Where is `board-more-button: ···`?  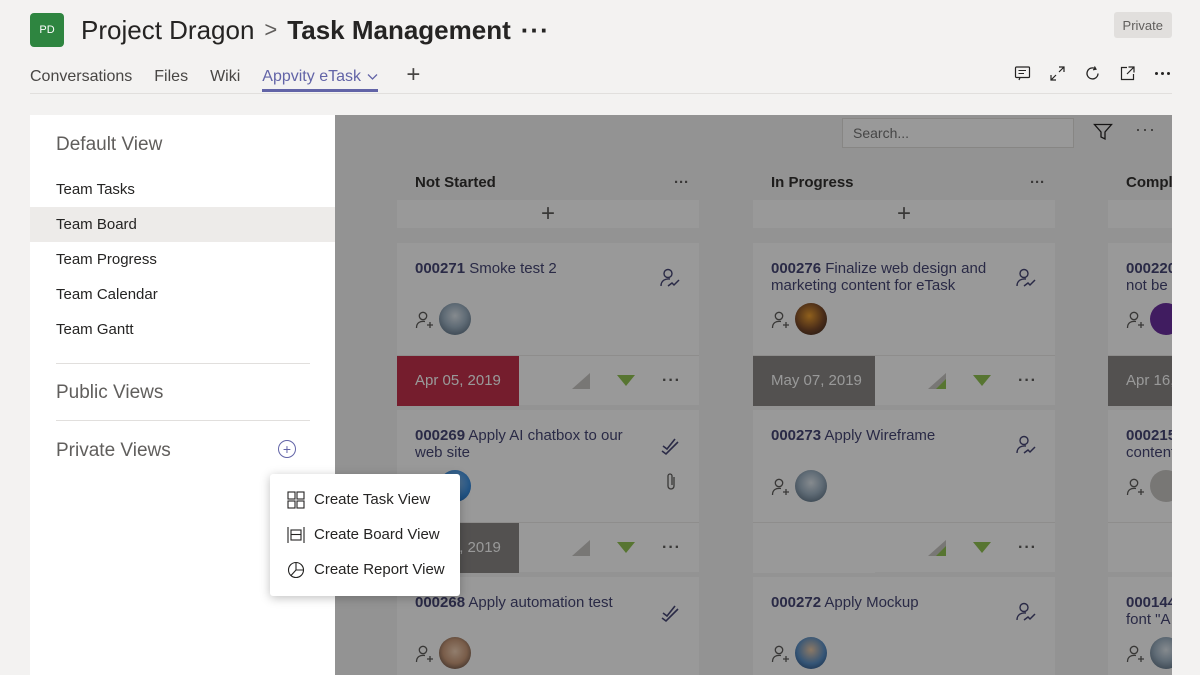
board-more-button: ··· is located at coordinates (1145, 129).